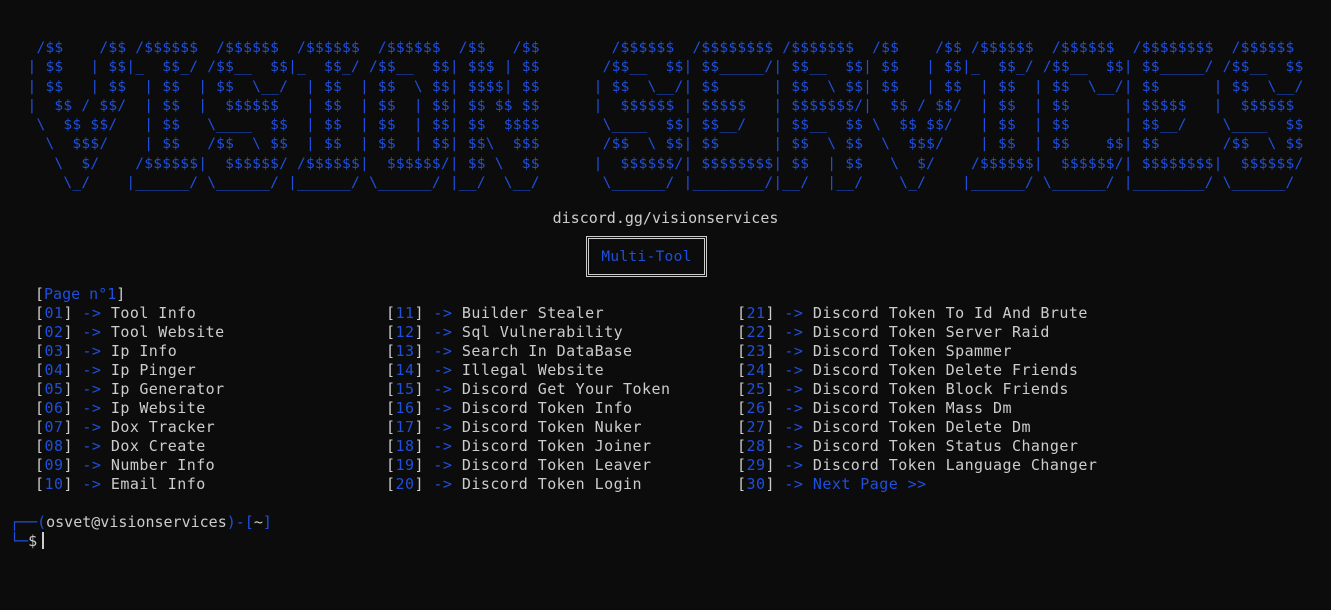  I want to click on menu-item-08: [08] -> Dox Create, so click(130, 446).